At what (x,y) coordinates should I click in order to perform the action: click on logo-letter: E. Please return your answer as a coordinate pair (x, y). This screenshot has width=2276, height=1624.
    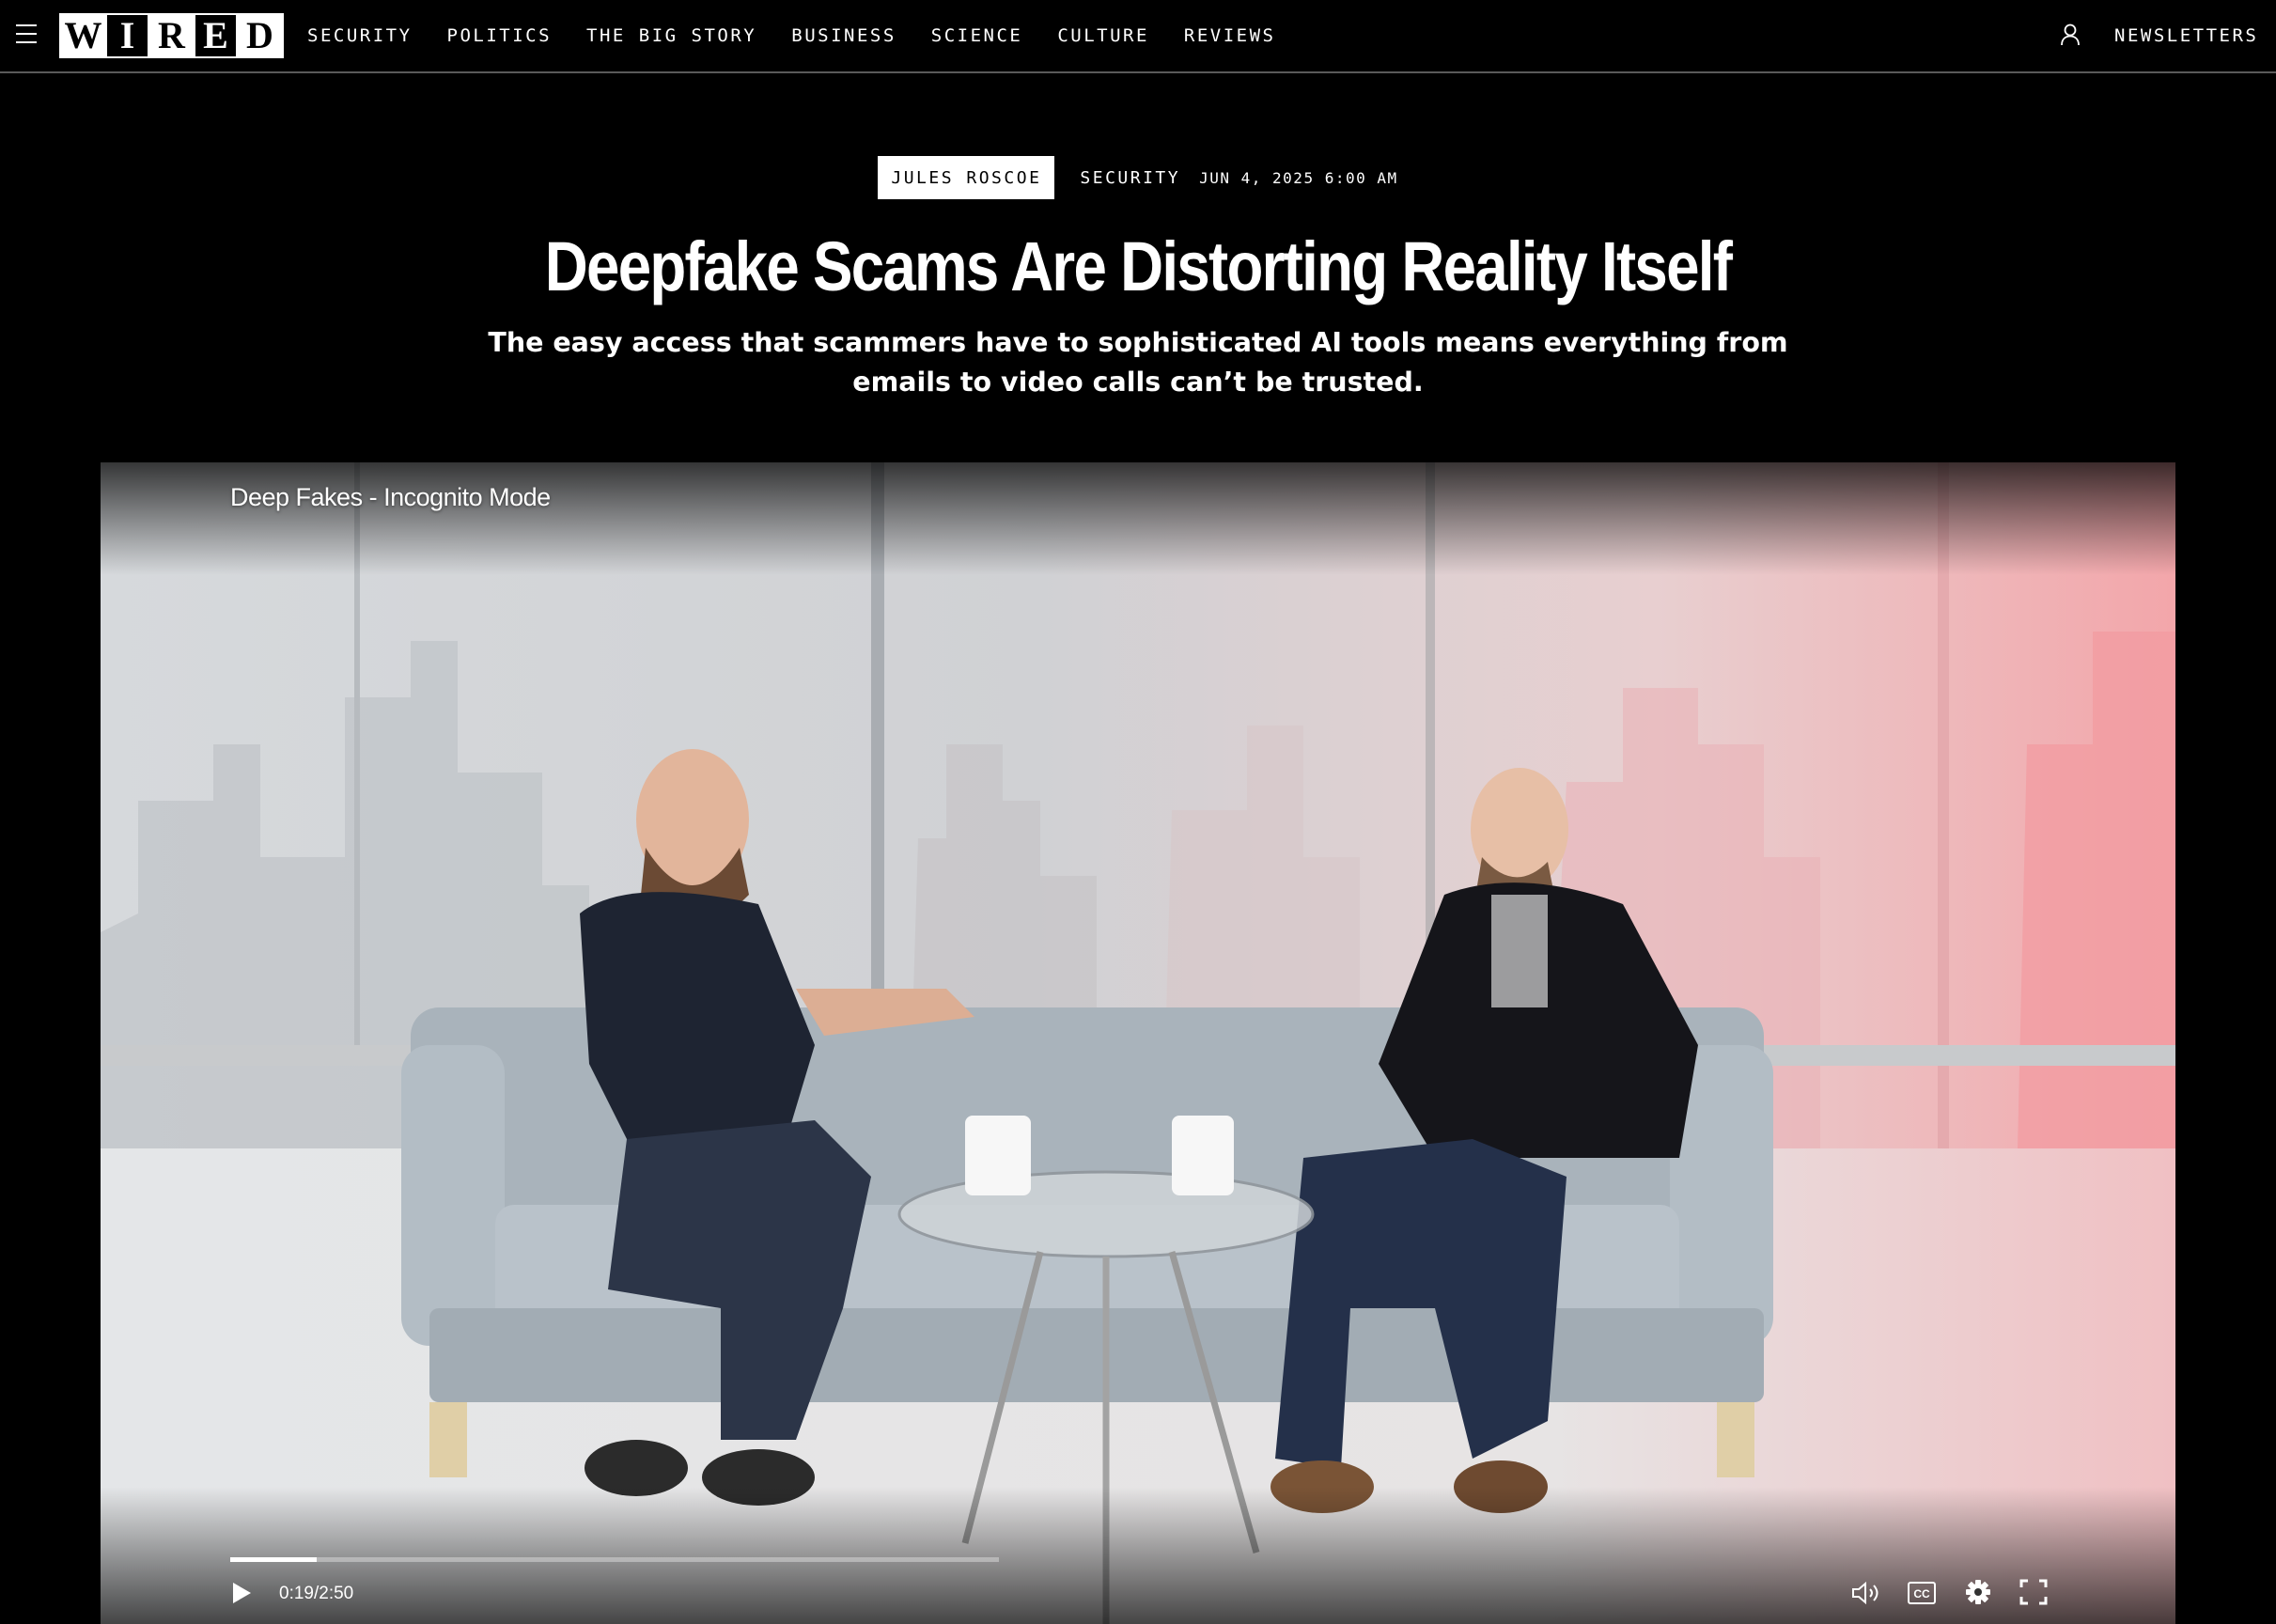
    Looking at the image, I should click on (216, 35).